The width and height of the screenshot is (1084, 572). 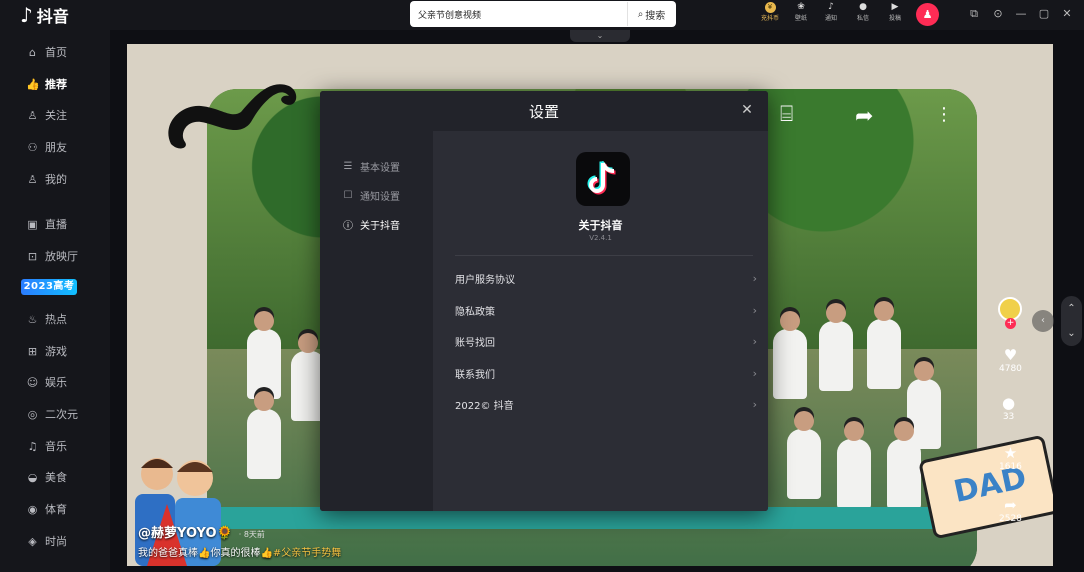 I want to click on sidebar-item-fashion: ◈ 时尚, so click(x=46, y=541).